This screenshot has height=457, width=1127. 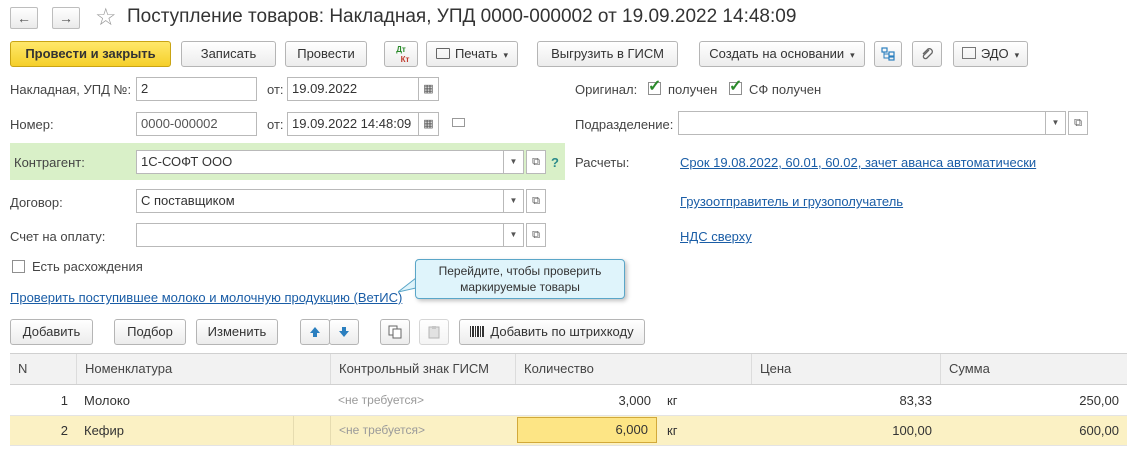 I want to click on row-item: Молоко, so click(x=203, y=400).